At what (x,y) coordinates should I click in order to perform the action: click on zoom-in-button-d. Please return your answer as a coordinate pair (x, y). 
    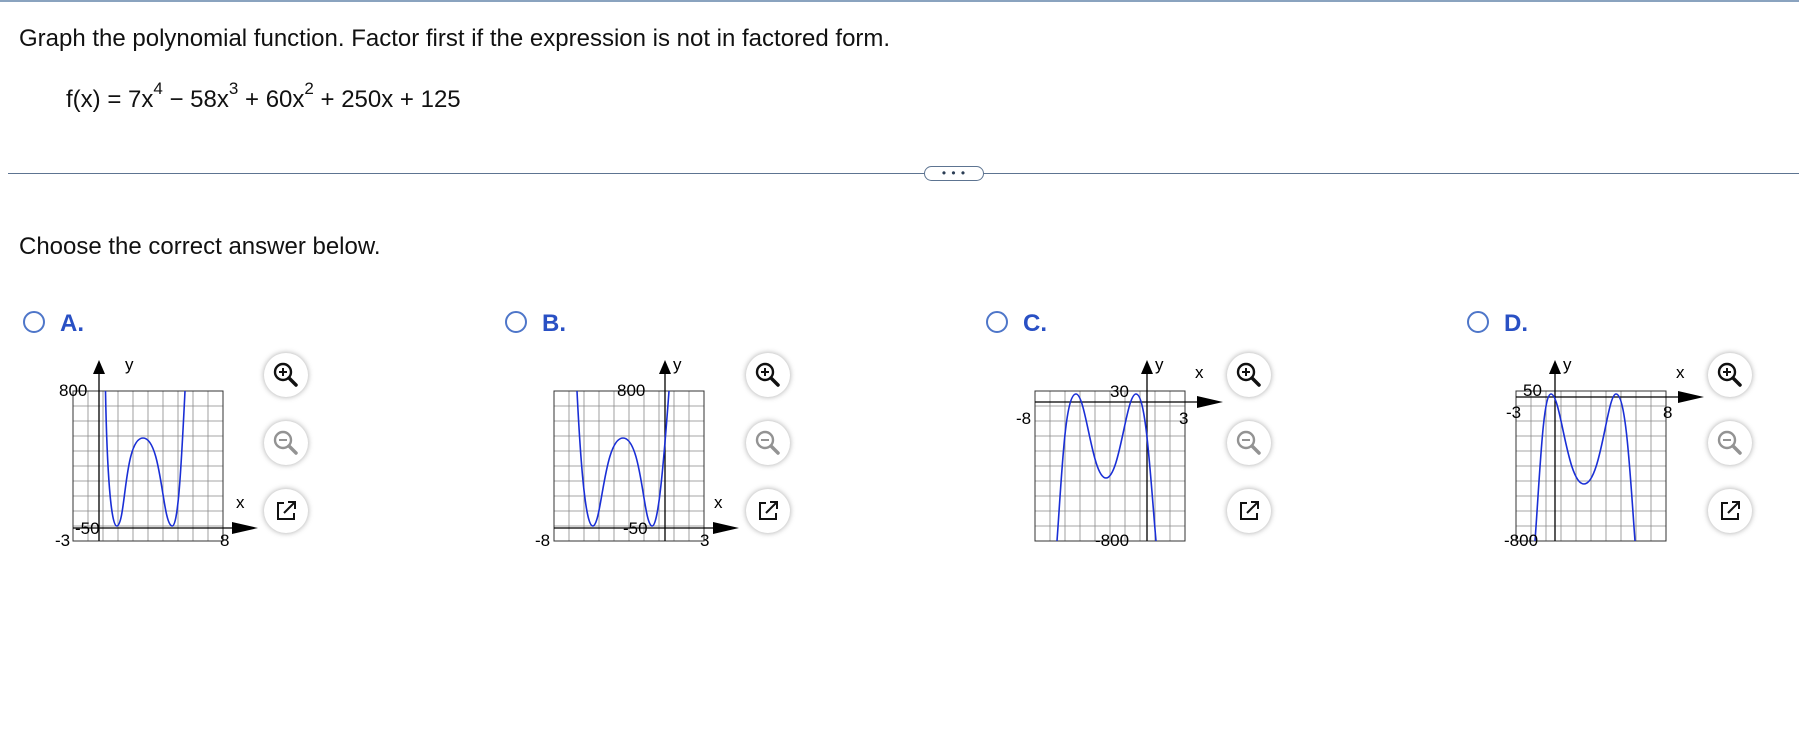
    Looking at the image, I should click on (1730, 375).